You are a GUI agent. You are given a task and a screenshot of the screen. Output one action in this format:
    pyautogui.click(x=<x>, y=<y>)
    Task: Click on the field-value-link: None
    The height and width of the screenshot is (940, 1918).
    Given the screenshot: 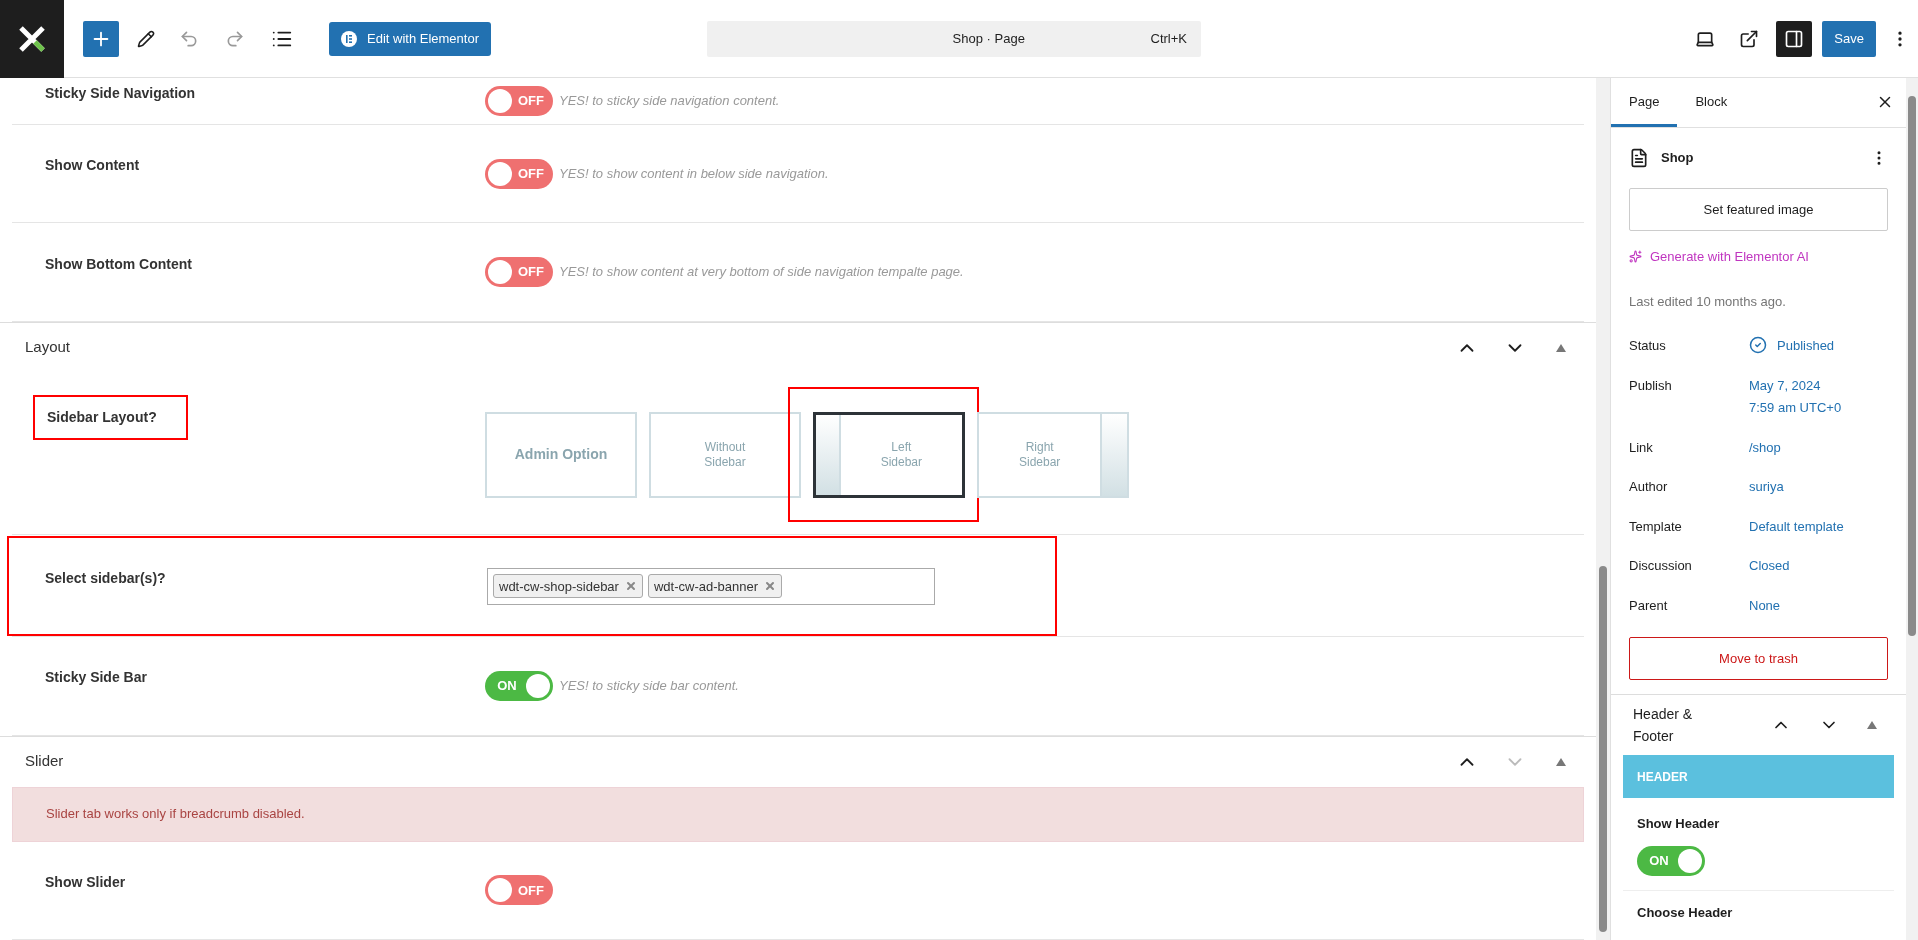 What is the action you would take?
    pyautogui.click(x=1765, y=605)
    